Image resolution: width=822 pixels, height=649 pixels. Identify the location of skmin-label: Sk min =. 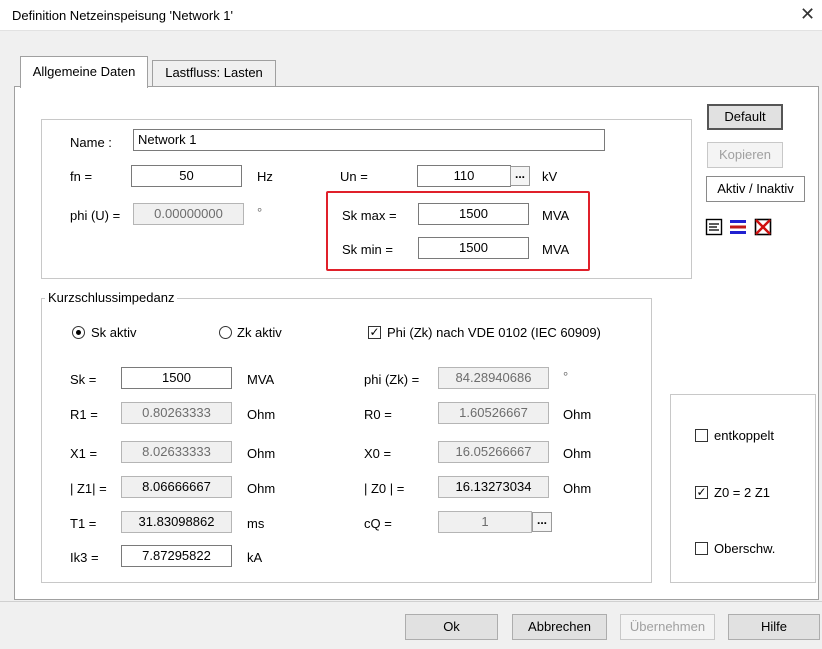
(367, 249).